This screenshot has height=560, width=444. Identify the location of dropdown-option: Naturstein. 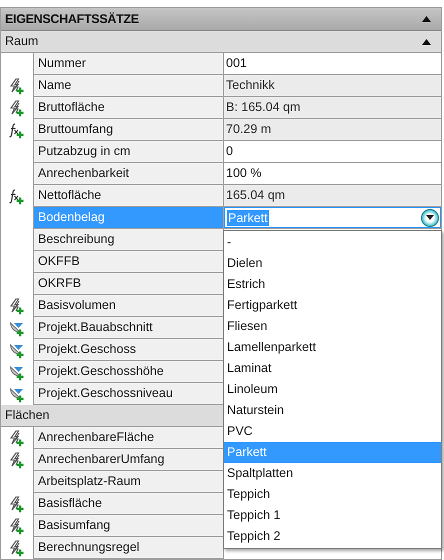
(332, 410).